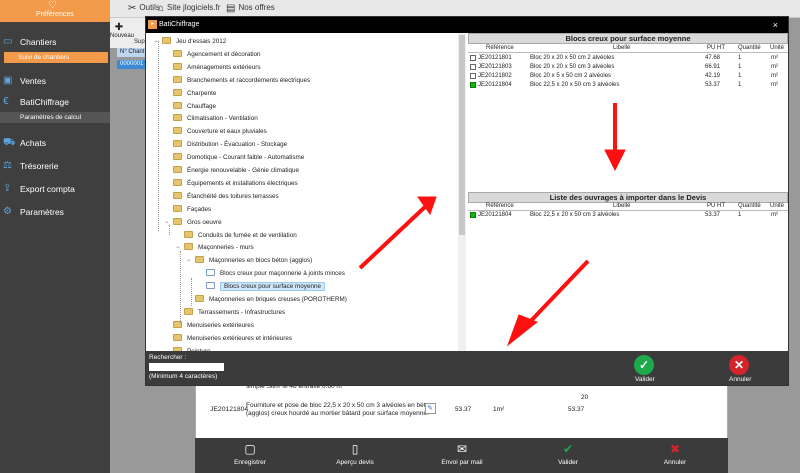 The image size is (800, 473). I want to click on search-hint: (Minimum 4 caractères), so click(183, 376).